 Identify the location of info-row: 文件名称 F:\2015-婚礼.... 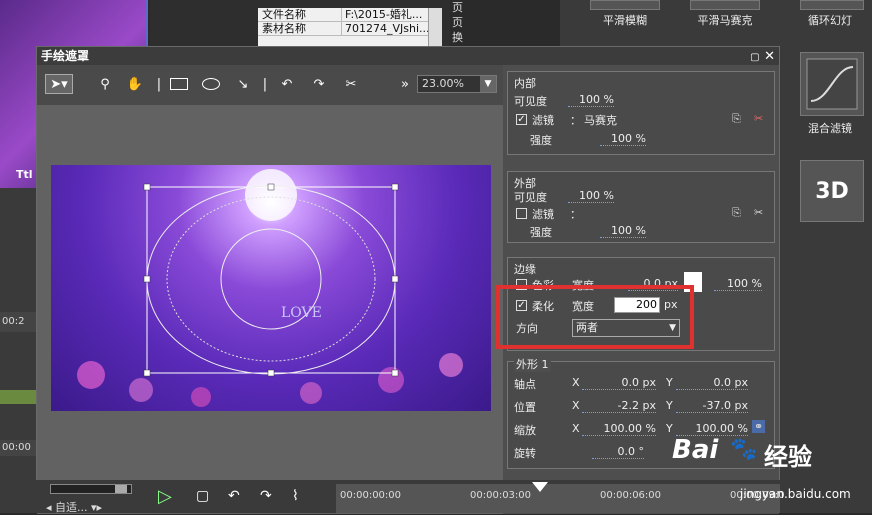
(343, 15).